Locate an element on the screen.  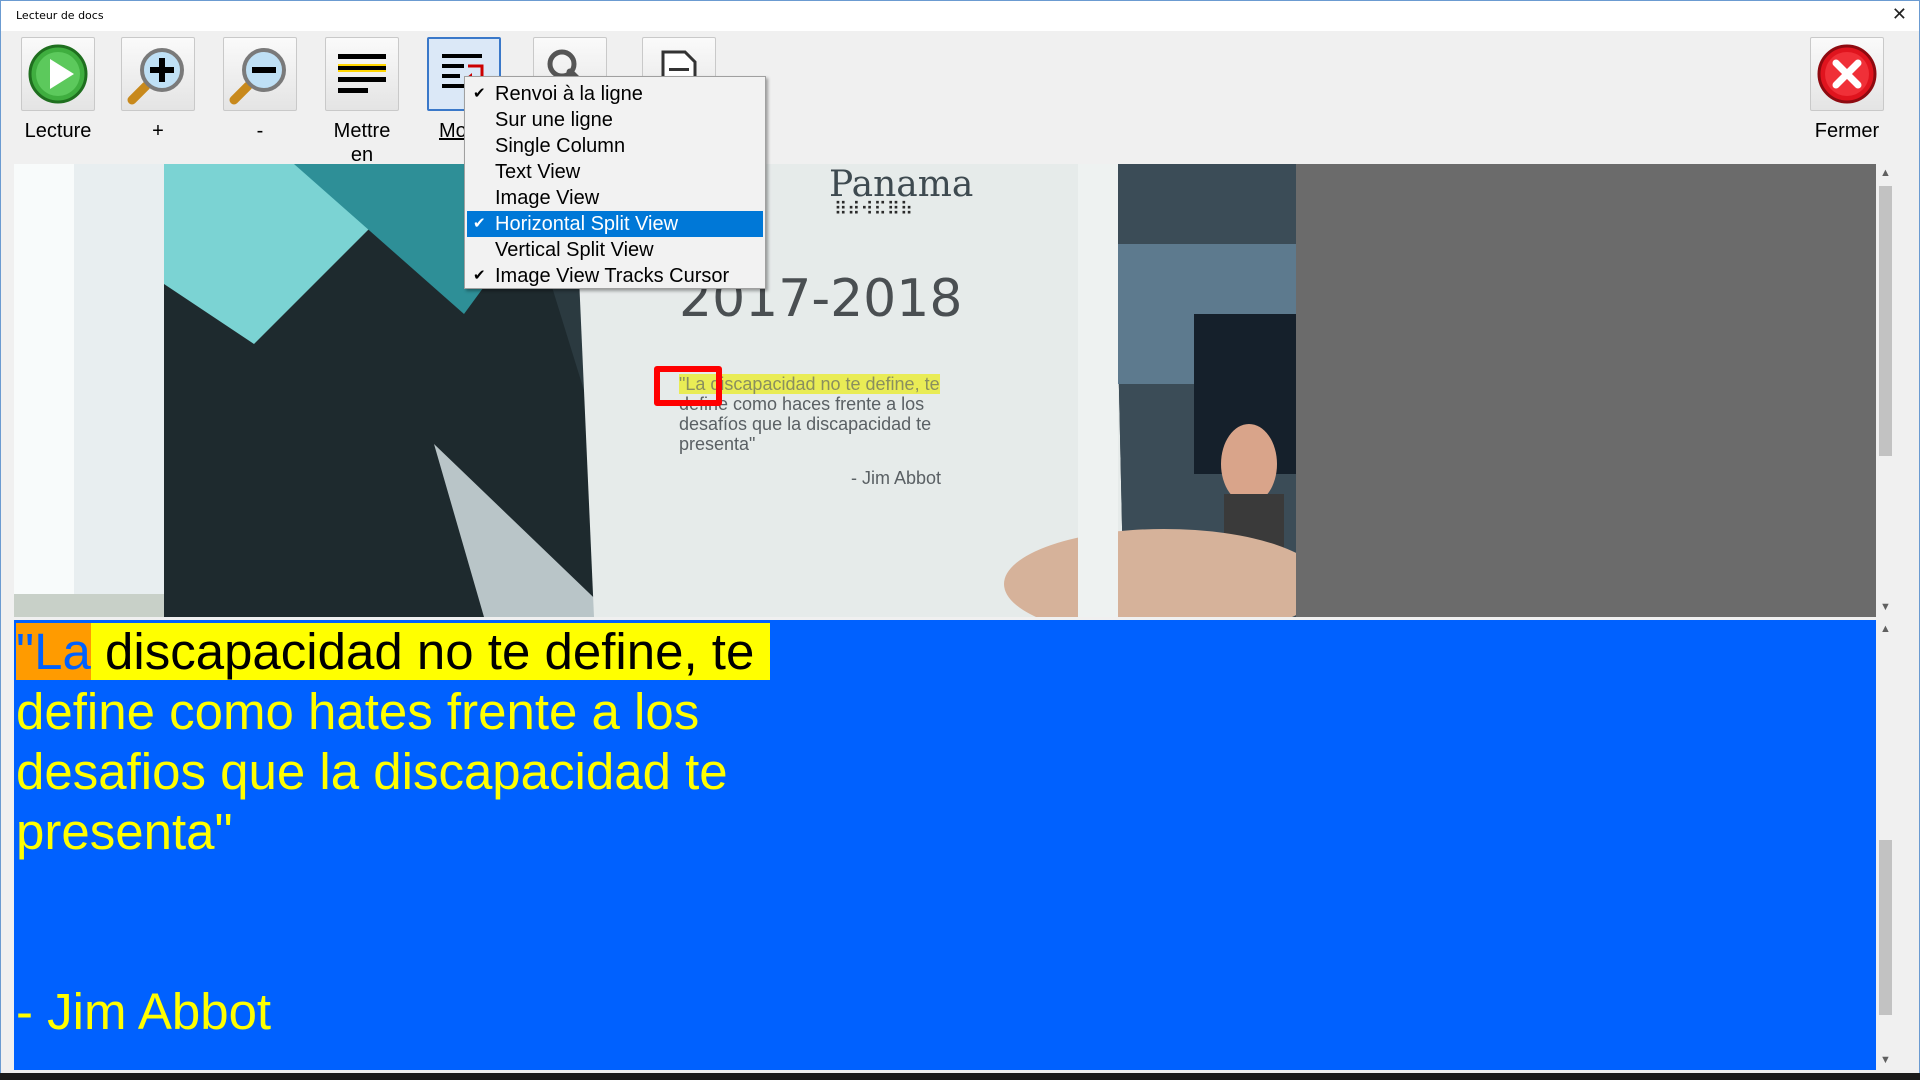
zoom-in-button: + is located at coordinates (158, 90).